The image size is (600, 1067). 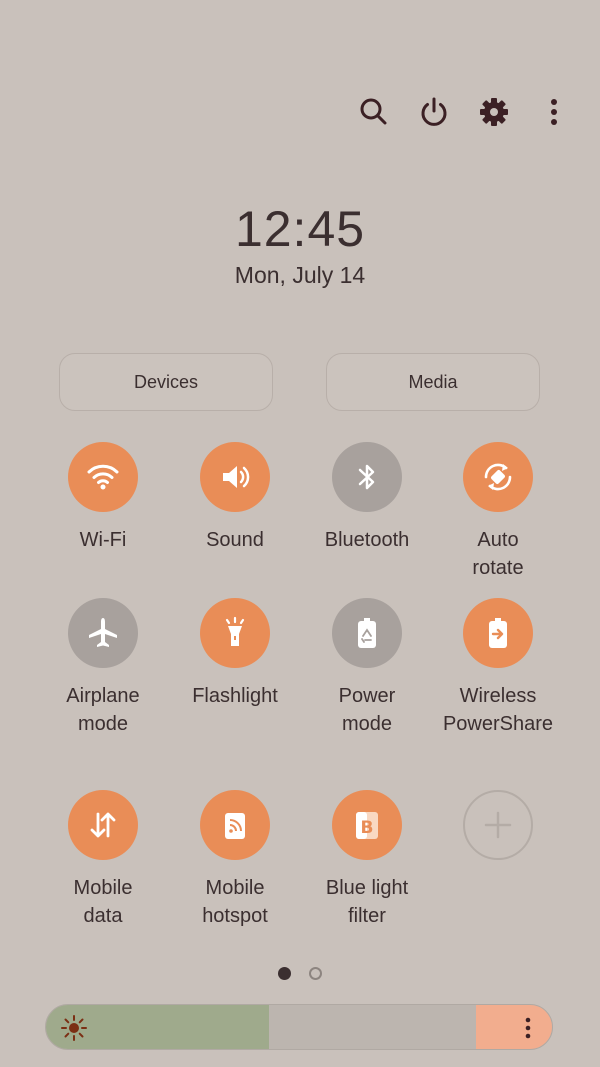 What do you see at coordinates (434, 112) in the screenshot?
I see `power-icon` at bounding box center [434, 112].